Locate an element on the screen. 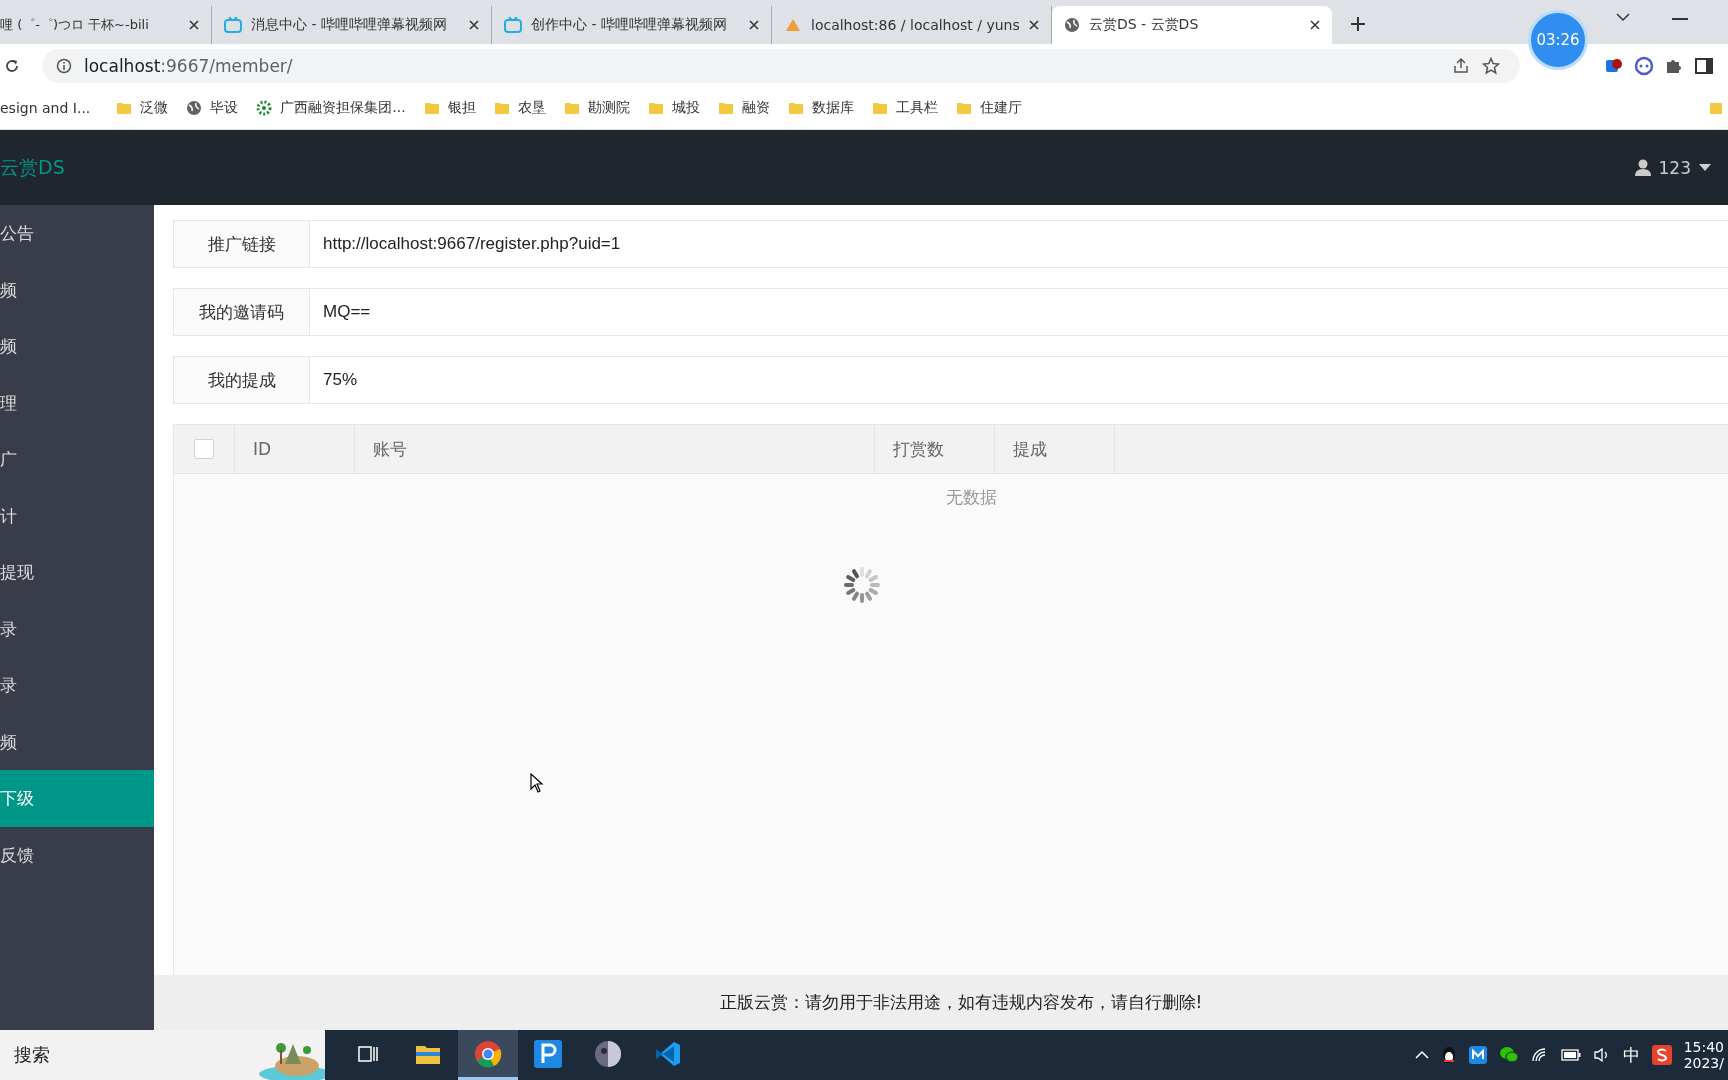  s-logo-icon is located at coordinates (1661, 1055).